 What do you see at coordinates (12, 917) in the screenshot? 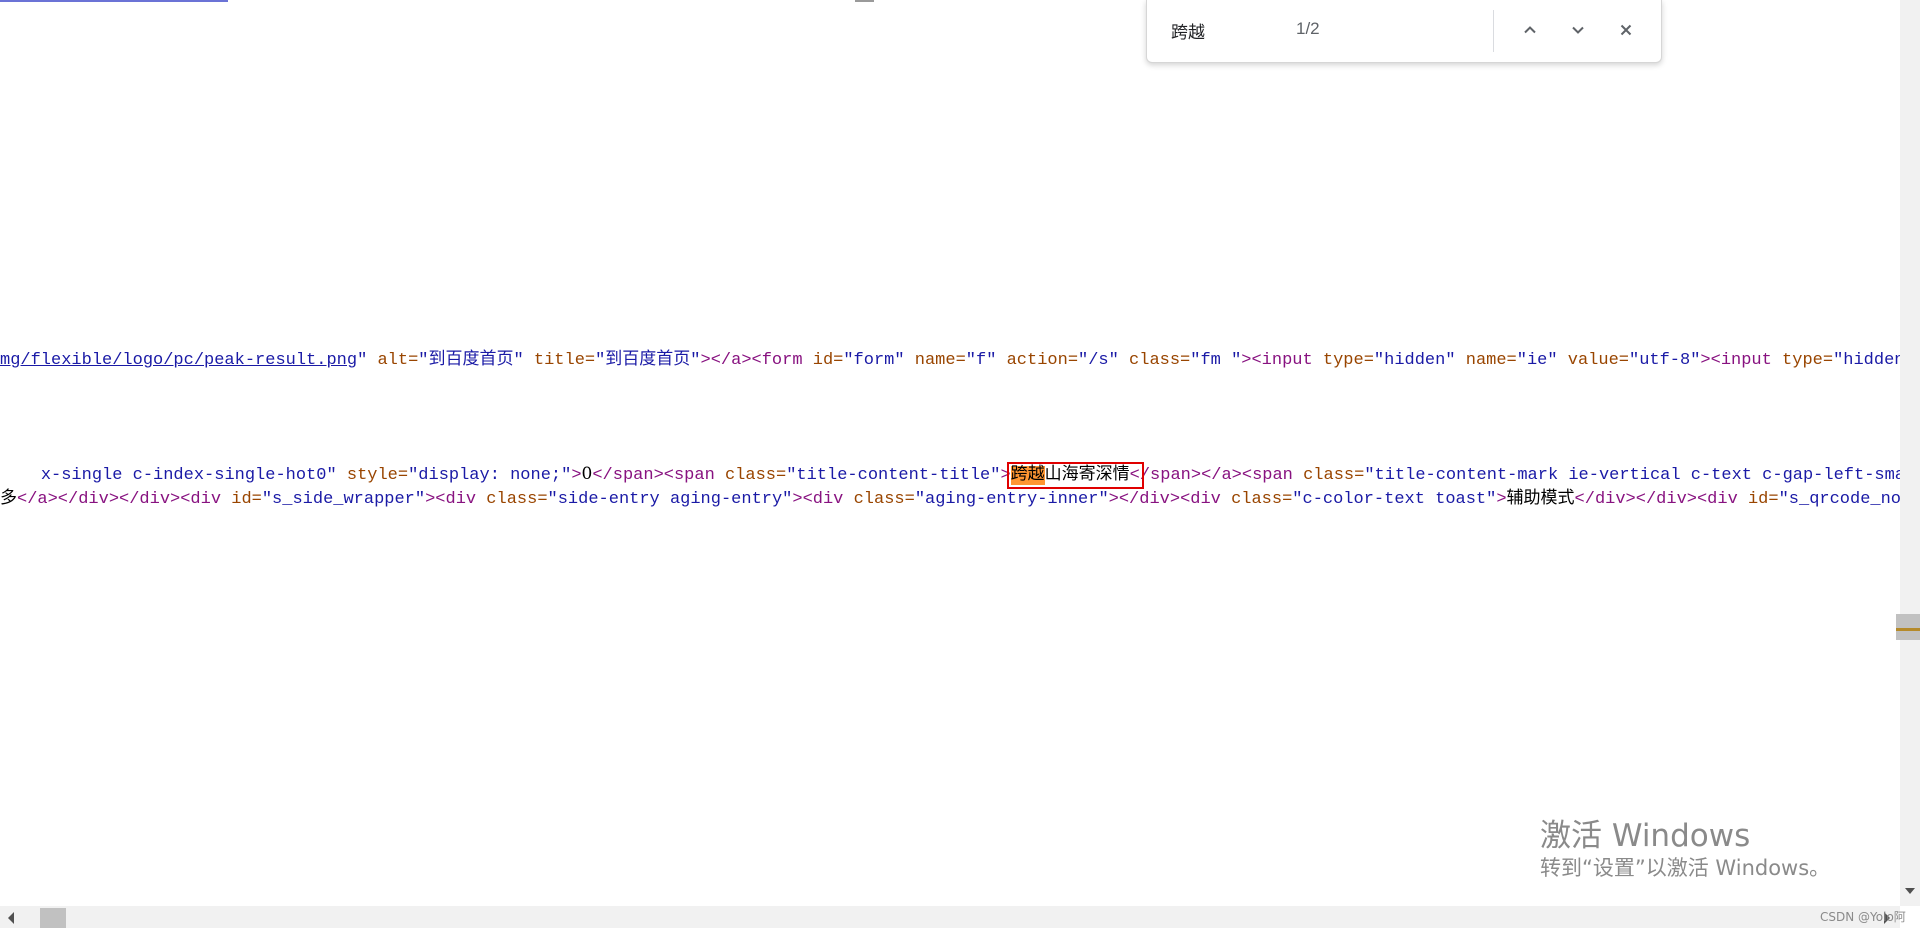
I see `scroll-left-arrow-icon` at bounding box center [12, 917].